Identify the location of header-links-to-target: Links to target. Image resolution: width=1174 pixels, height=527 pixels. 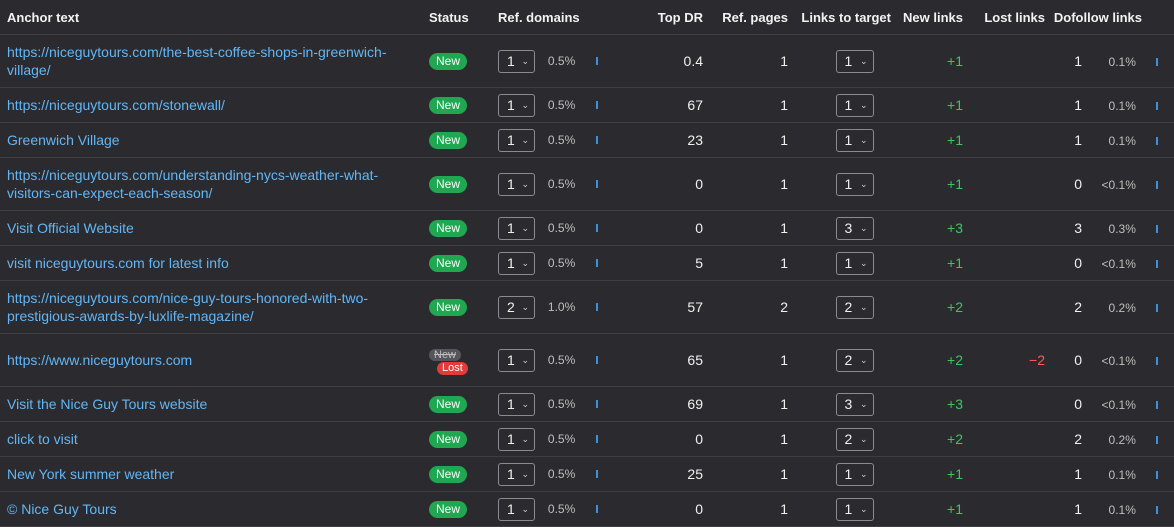
(839, 17).